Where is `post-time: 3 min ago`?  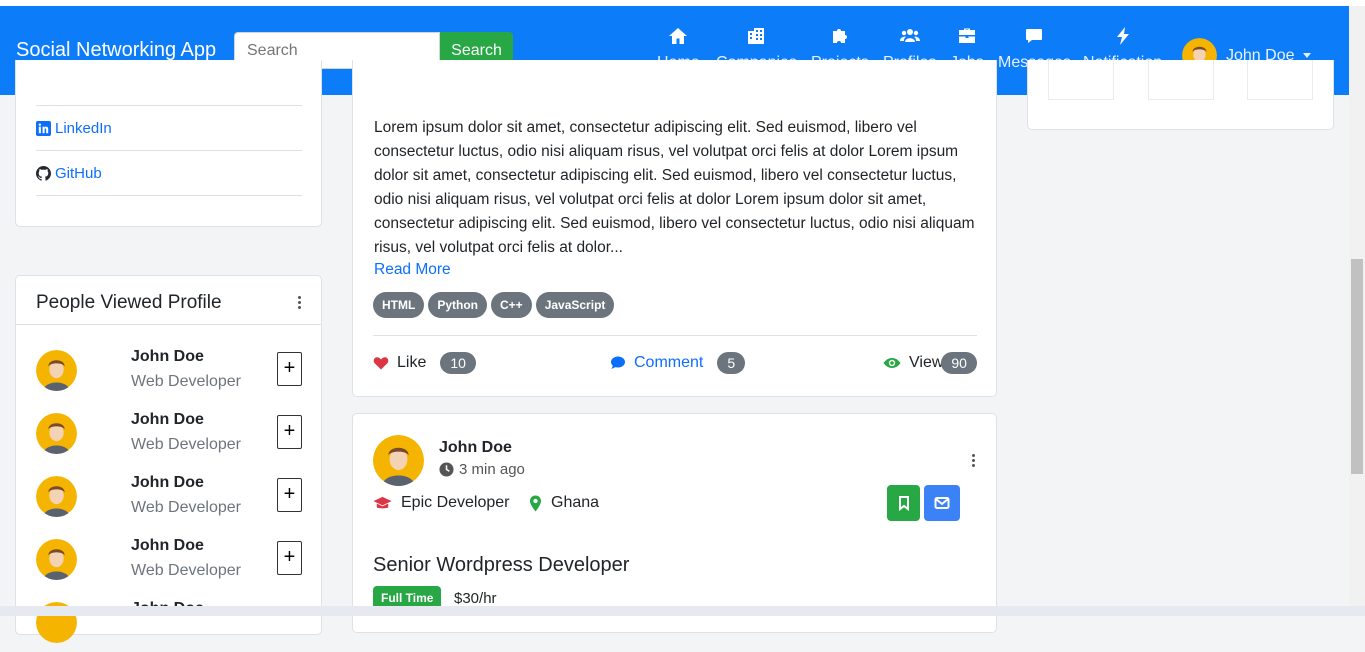 post-time: 3 min ago is located at coordinates (482, 469).